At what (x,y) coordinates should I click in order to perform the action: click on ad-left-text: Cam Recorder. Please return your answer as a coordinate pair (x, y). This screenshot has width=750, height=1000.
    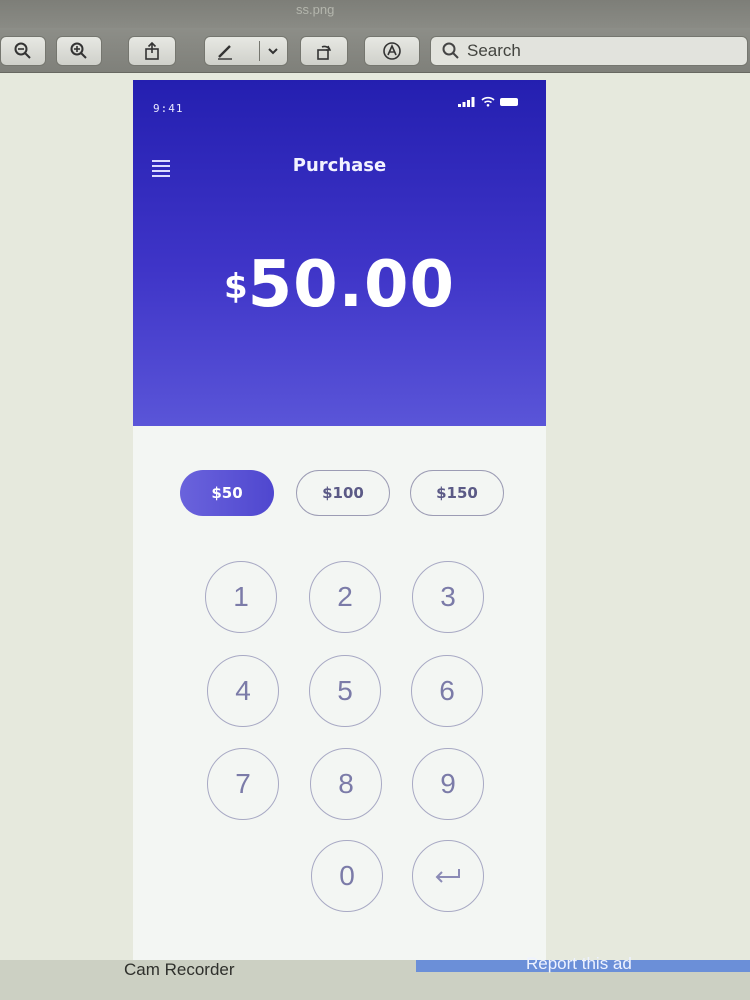
    Looking at the image, I should click on (179, 970).